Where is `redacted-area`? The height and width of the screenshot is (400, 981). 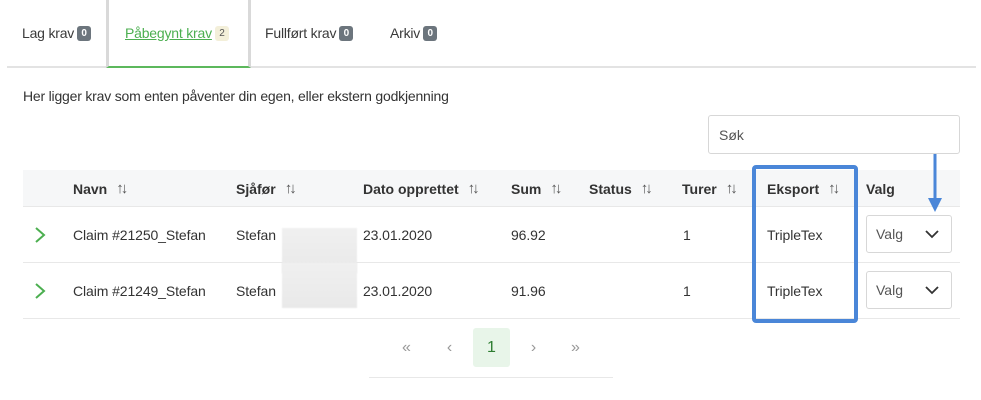
redacted-area is located at coordinates (319, 285).